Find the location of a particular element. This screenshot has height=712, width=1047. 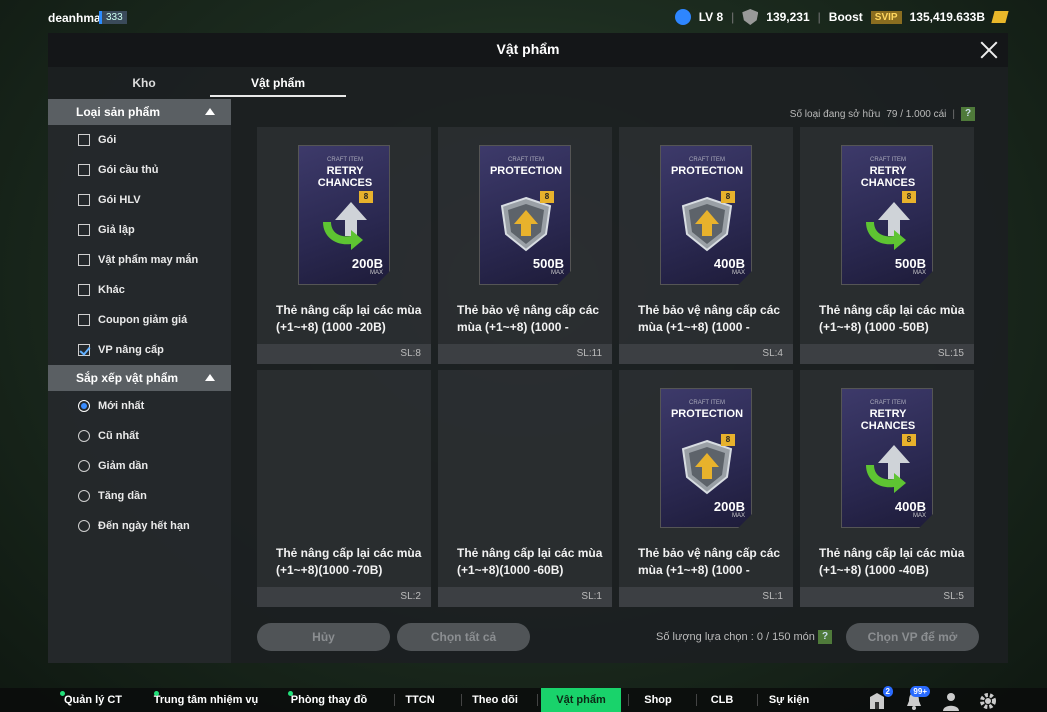

boost-label: Boost is located at coordinates (845, 17).